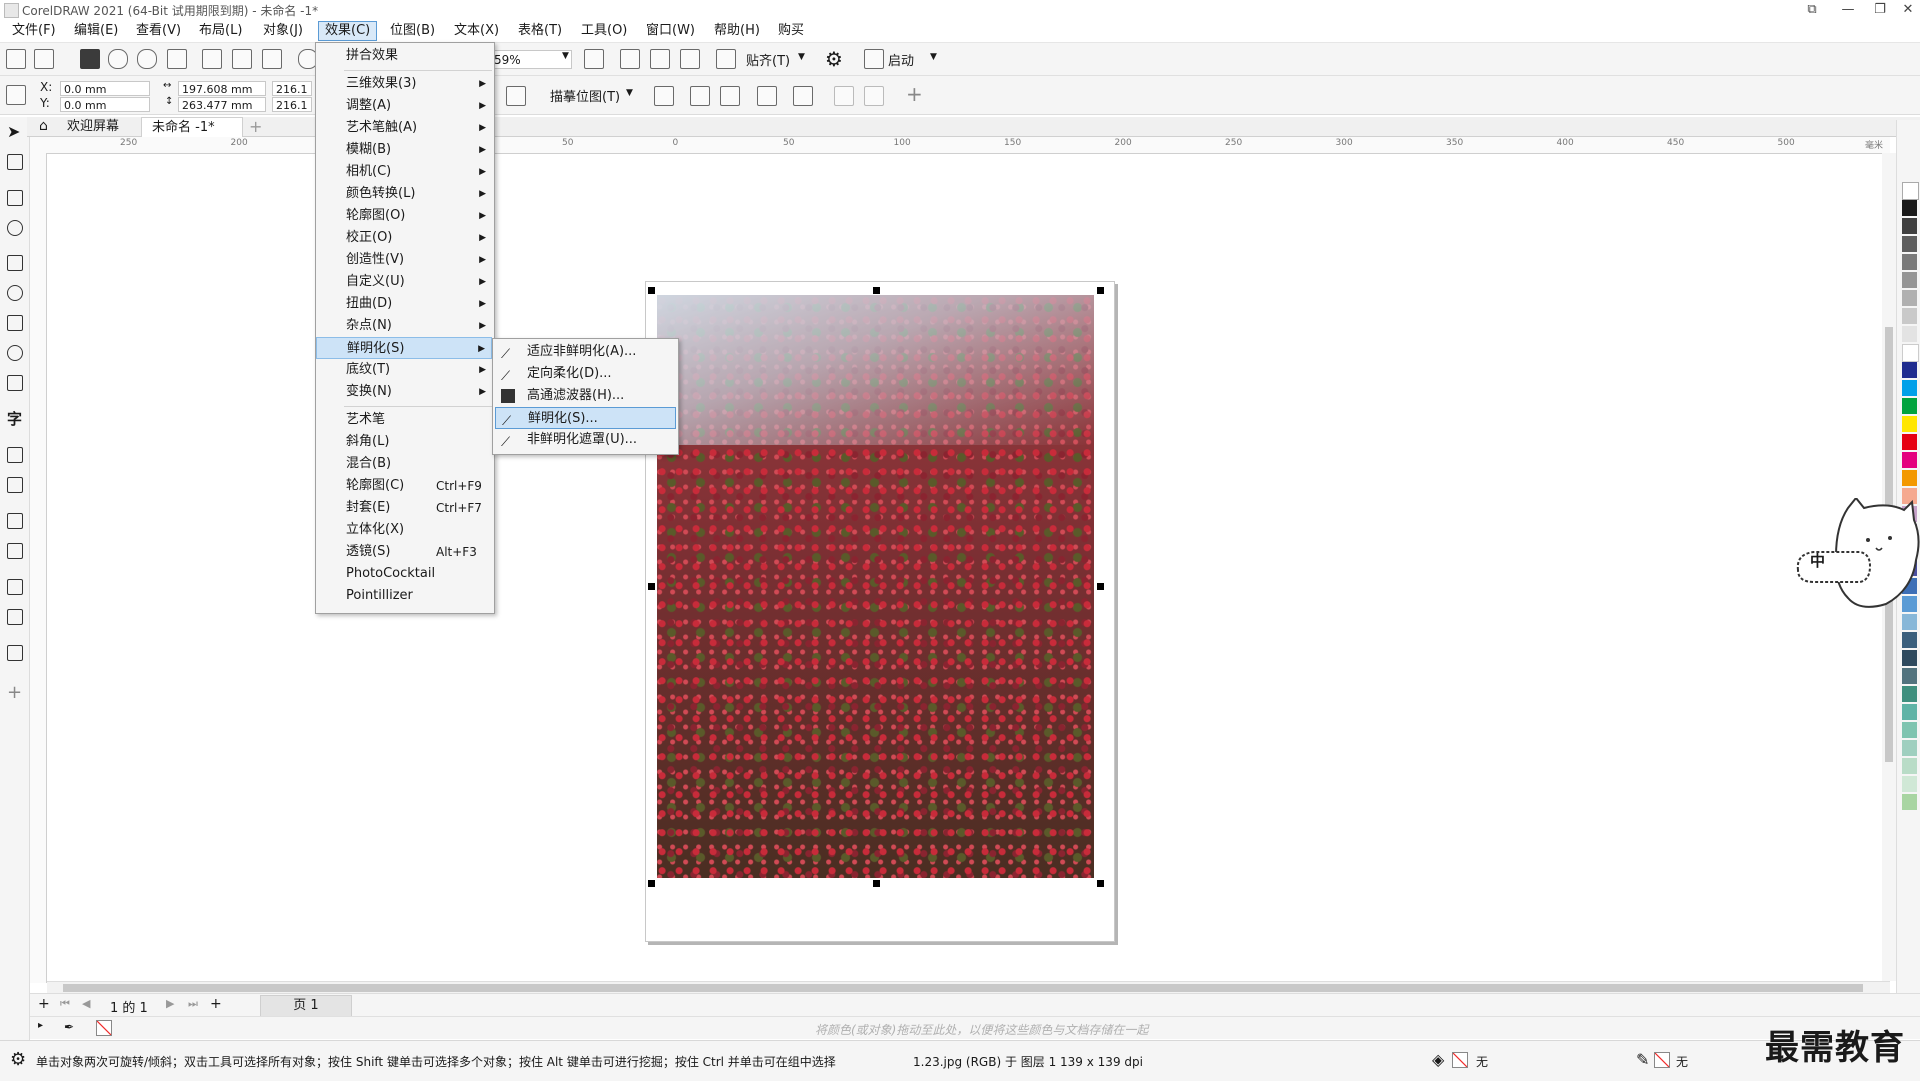  I want to click on swatch-teal, so click(1909, 694).